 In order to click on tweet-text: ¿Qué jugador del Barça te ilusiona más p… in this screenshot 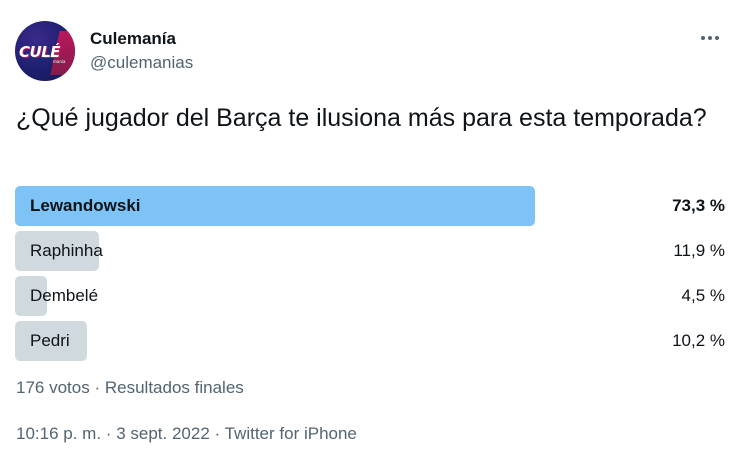, I will do `click(361, 118)`.